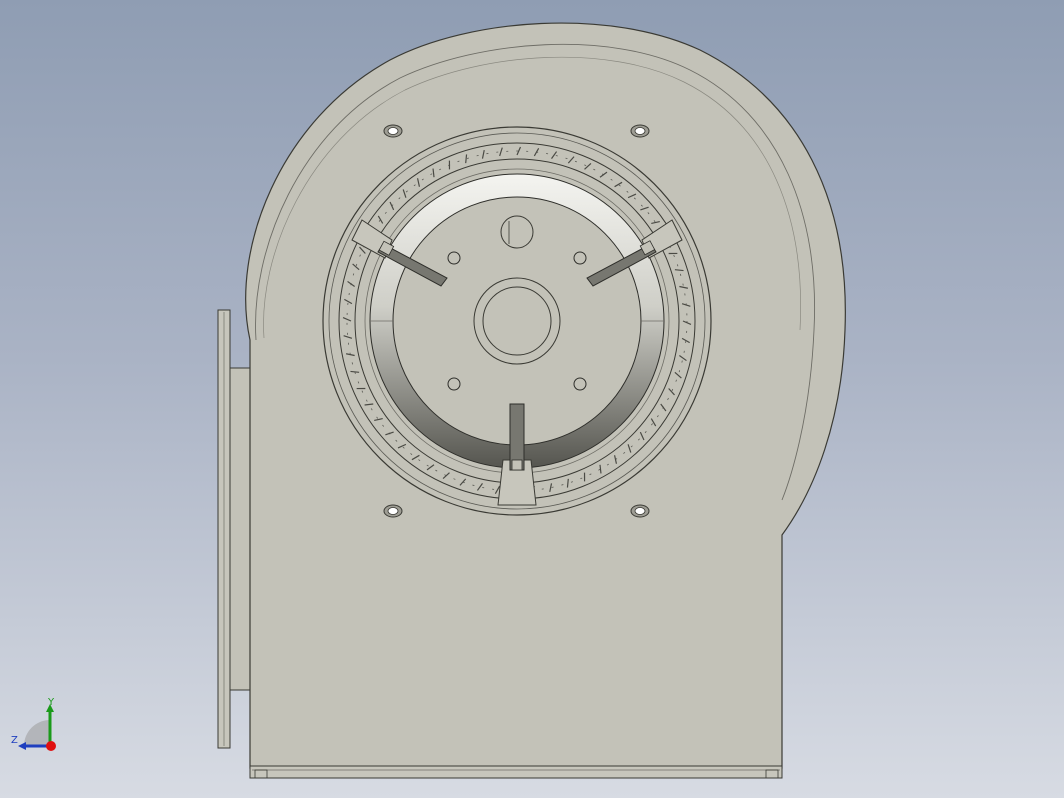 Image resolution: width=1064 pixels, height=798 pixels. Describe the element at coordinates (14, 740) in the screenshot. I see `axis-z-label: Z` at that location.